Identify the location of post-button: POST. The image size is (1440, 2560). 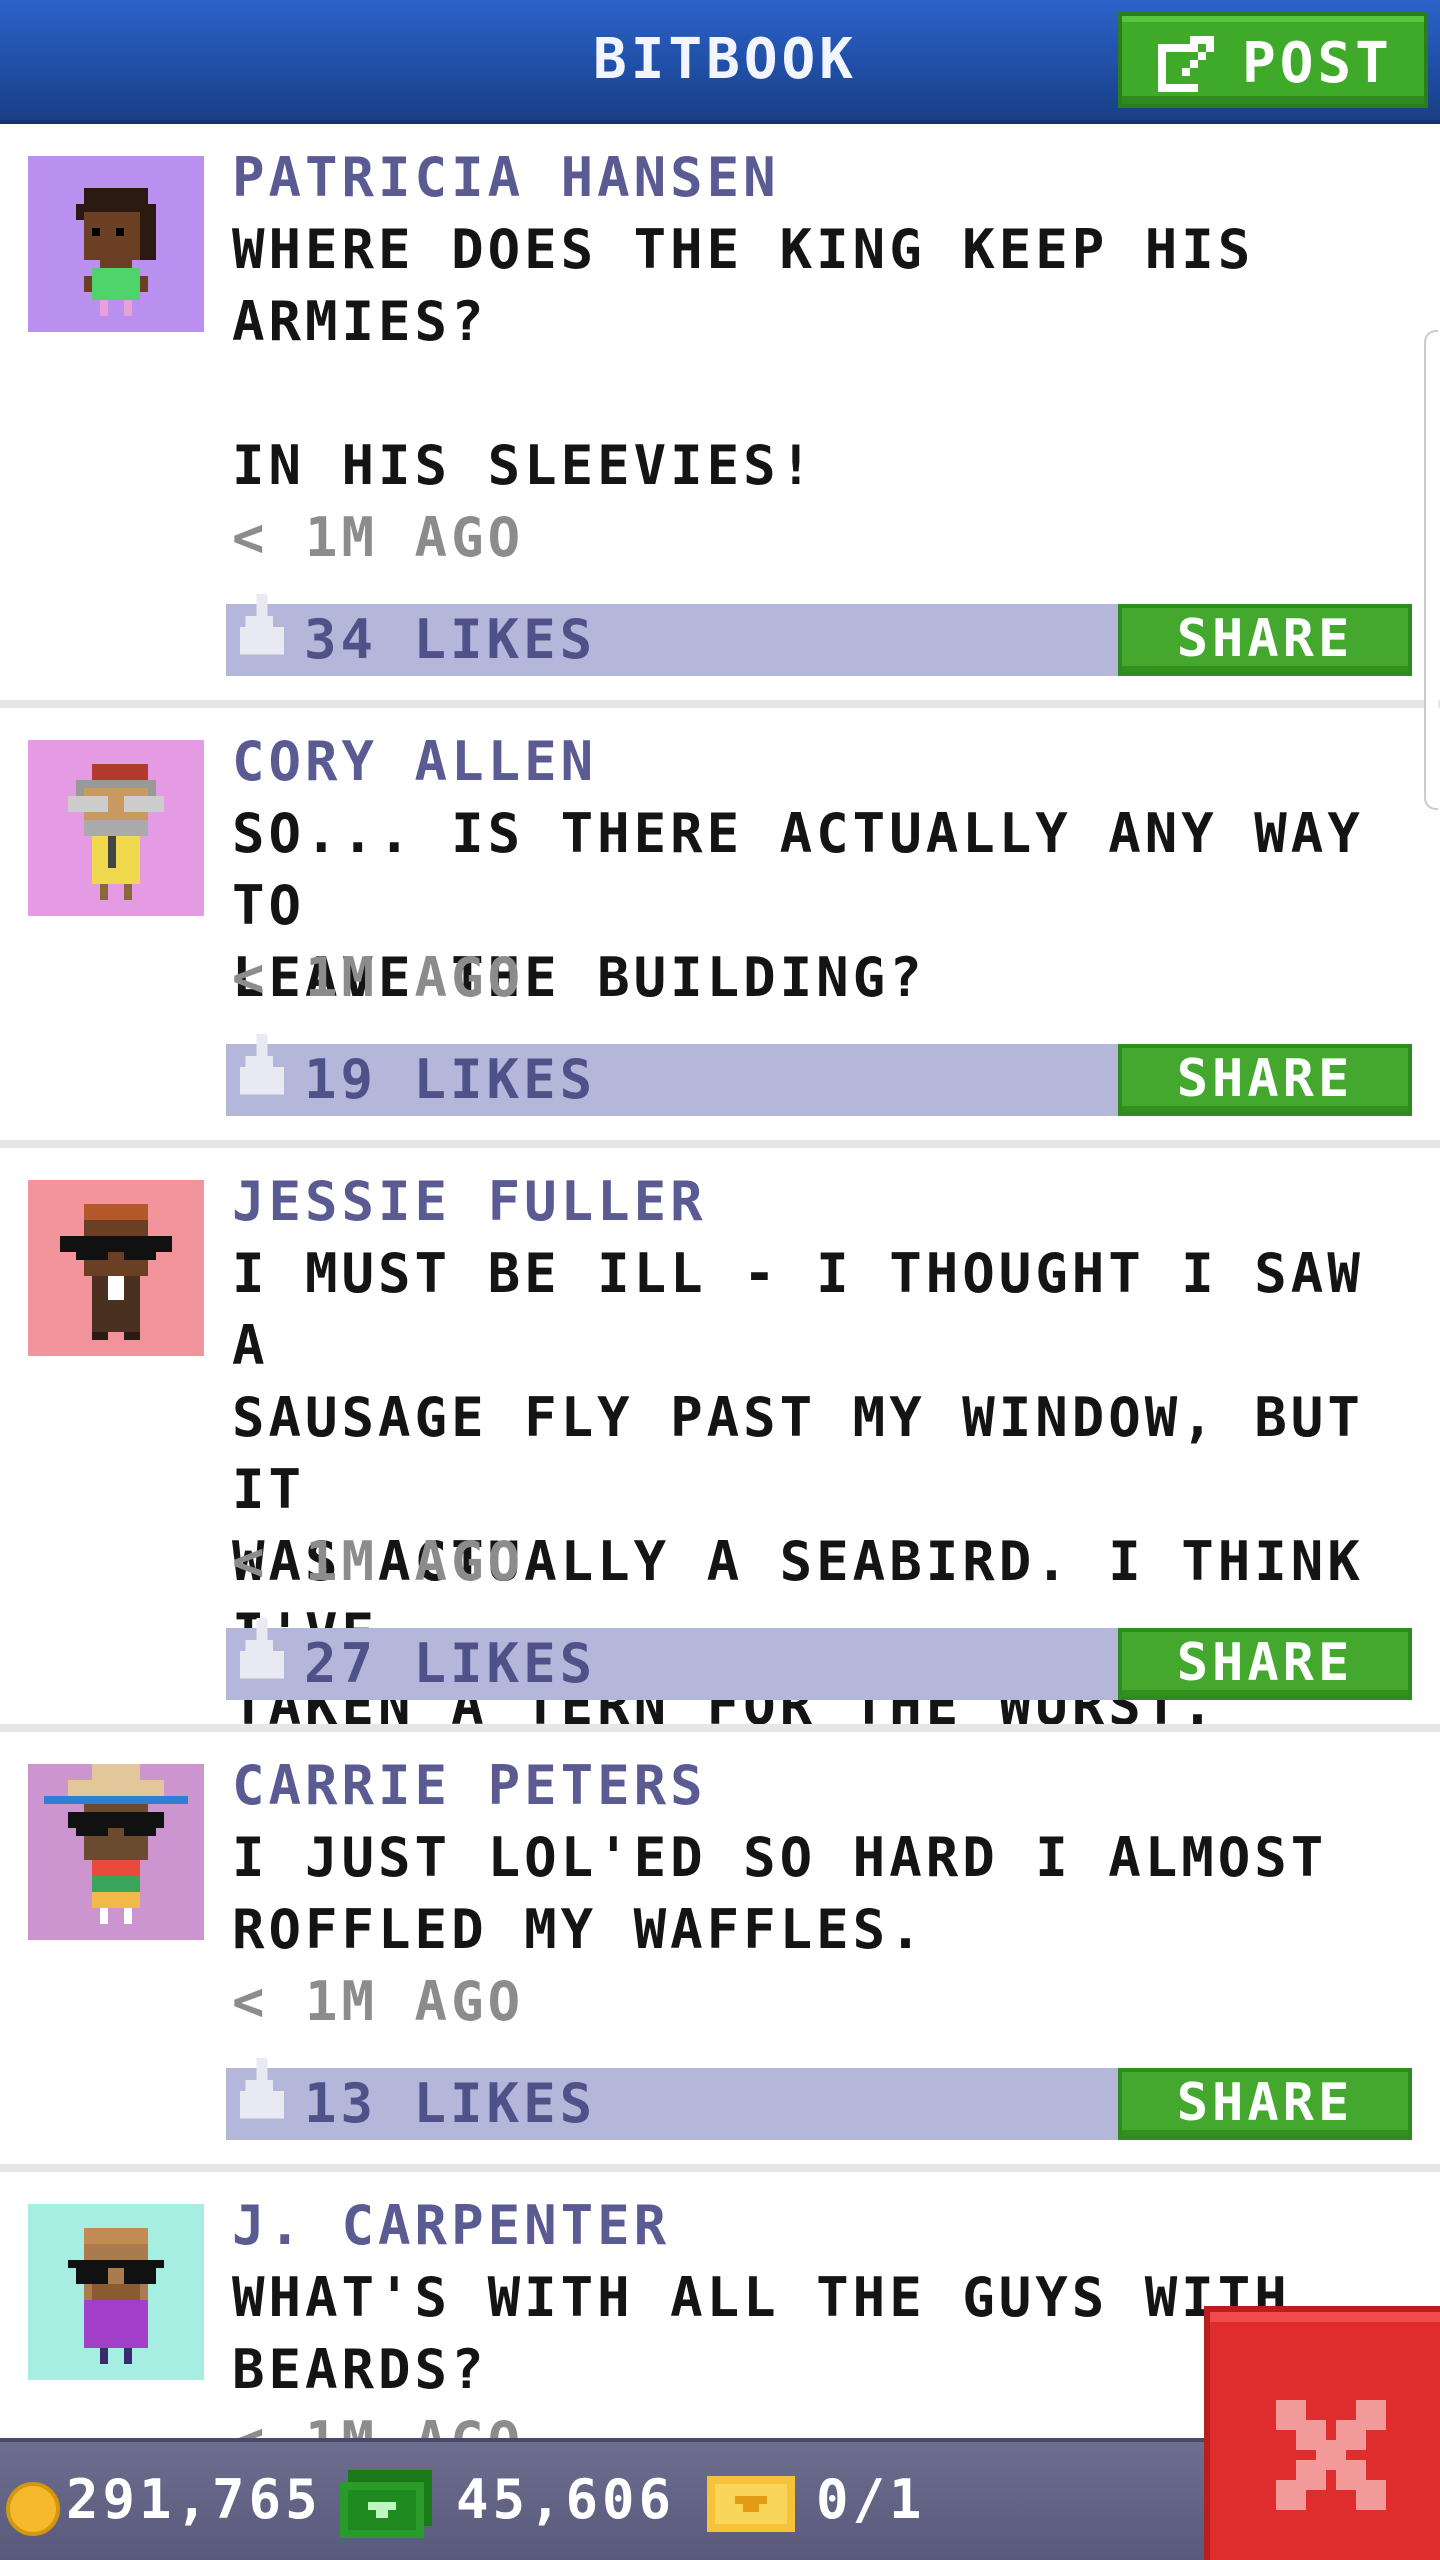
(1273, 60).